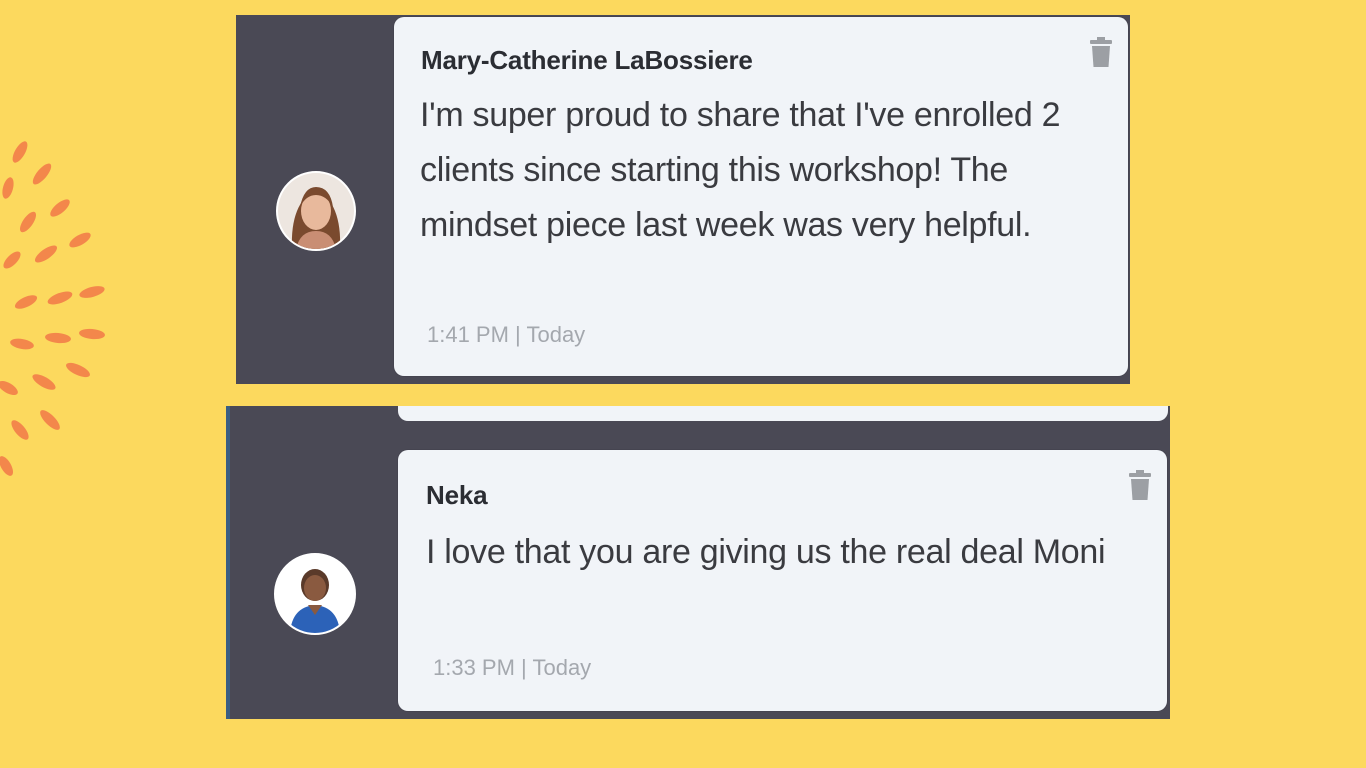 The height and width of the screenshot is (768, 1366). Describe the element at coordinates (228, 562) in the screenshot. I see `scroll-edge` at that location.